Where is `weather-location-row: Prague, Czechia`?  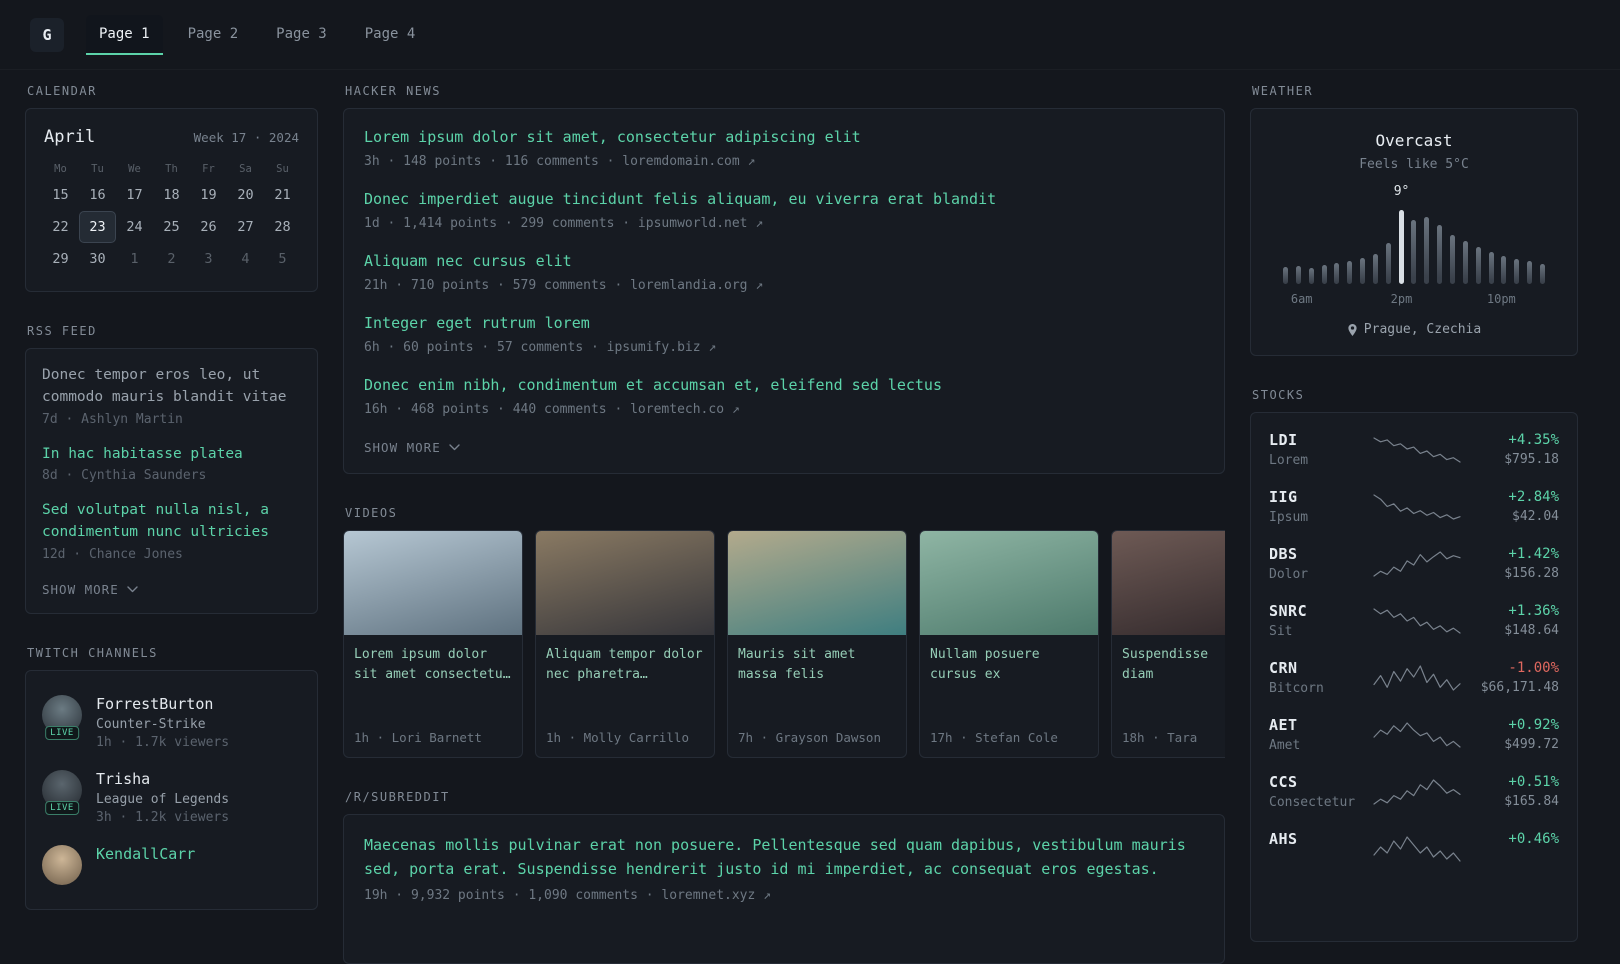
weather-location-row: Prague, Czechia is located at coordinates (1414, 329).